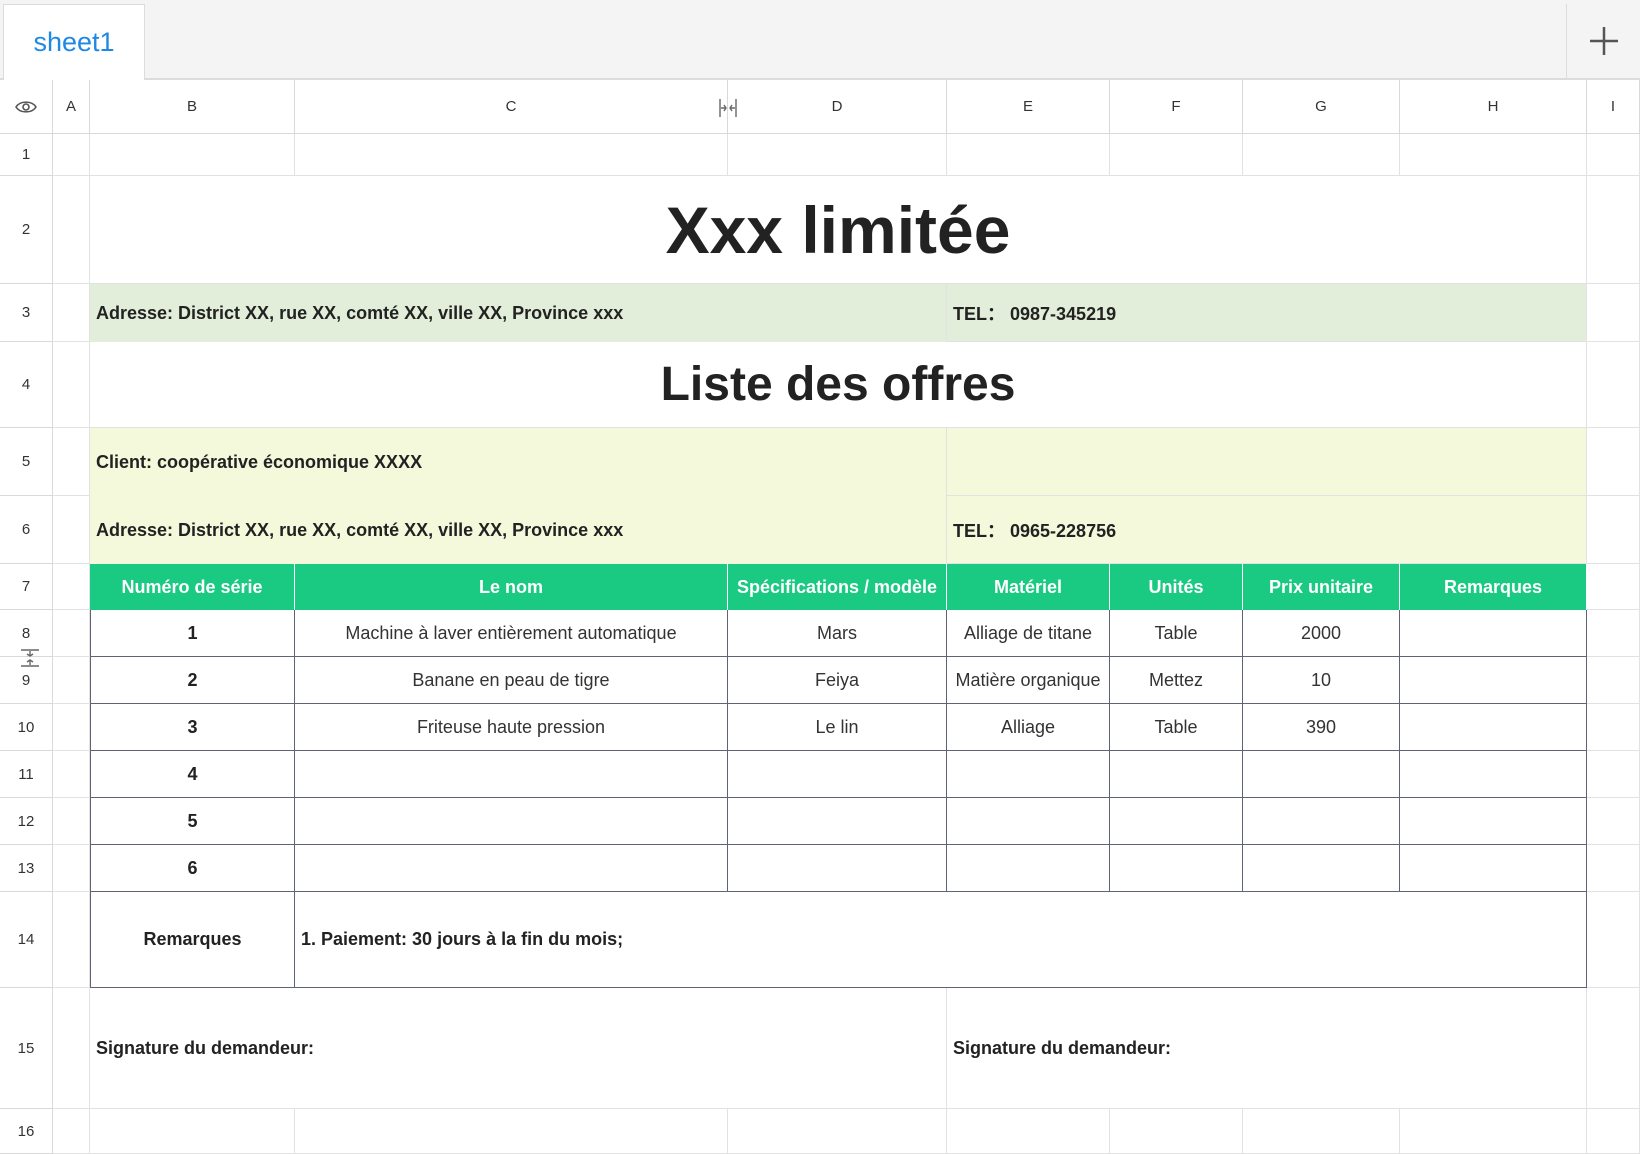  I want to click on column-header-i: I, so click(1613, 107).